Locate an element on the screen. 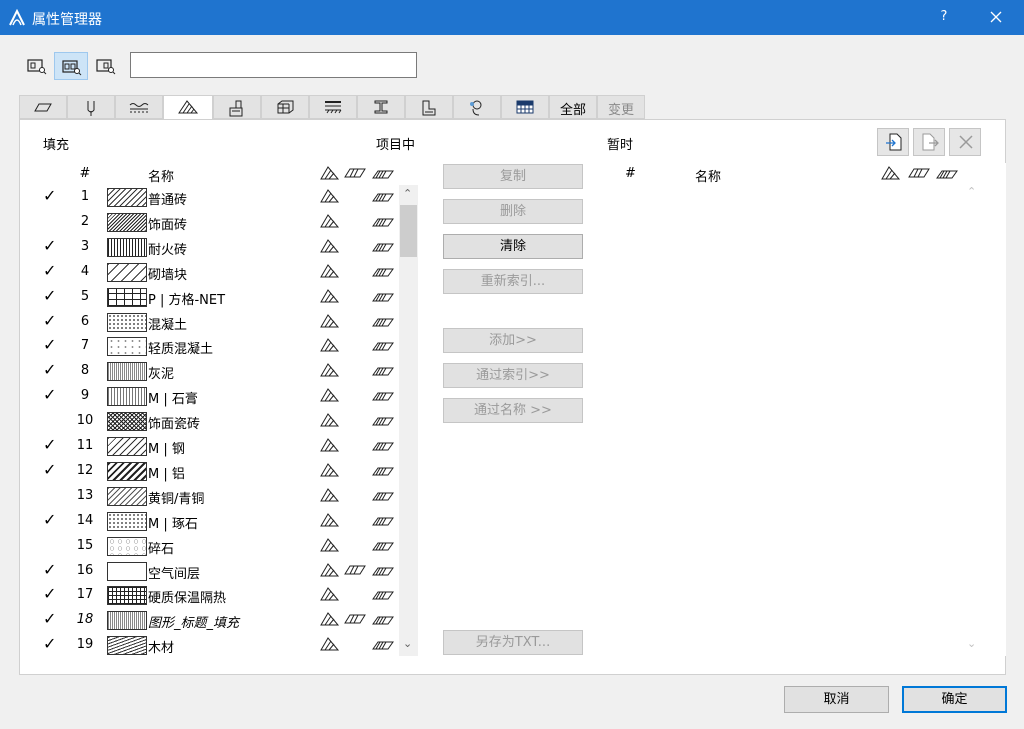 The height and width of the screenshot is (729, 1024). table-row: 10 饰面瓷砖 is located at coordinates (221, 421).